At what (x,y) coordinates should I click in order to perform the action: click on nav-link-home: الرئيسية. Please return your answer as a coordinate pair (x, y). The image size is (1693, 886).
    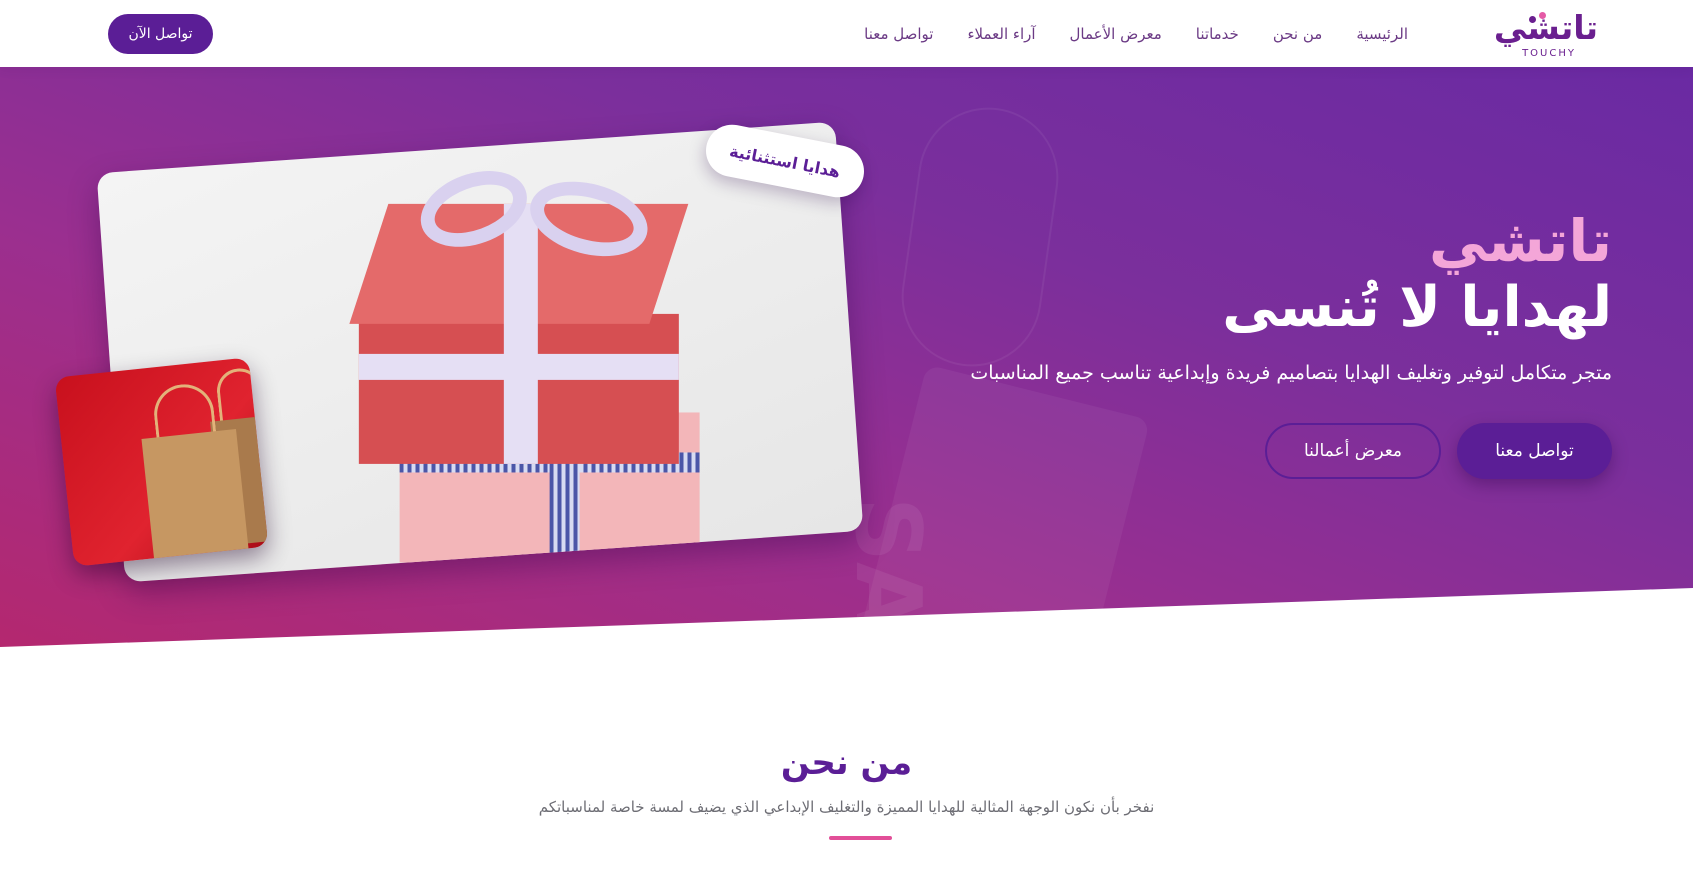
    Looking at the image, I should click on (1382, 34).